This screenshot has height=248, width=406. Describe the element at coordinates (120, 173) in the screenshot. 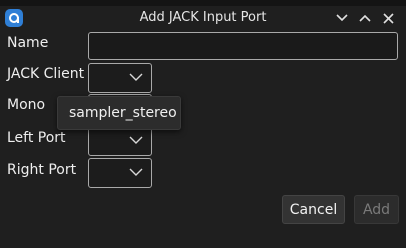

I see `right-port-combo` at that location.